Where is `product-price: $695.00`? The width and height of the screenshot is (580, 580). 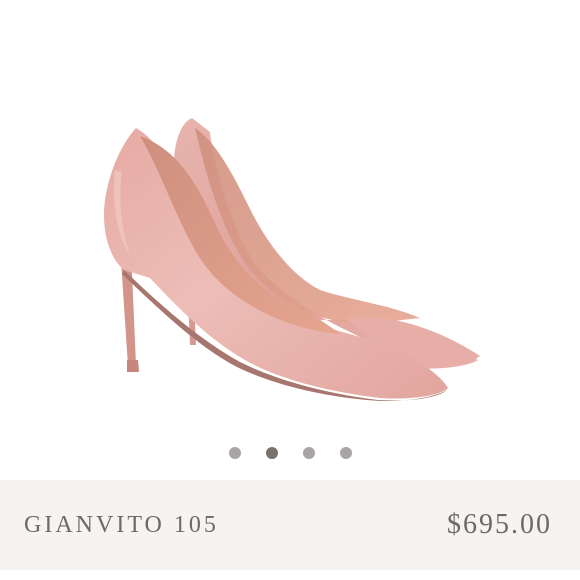
product-price: $695.00 is located at coordinates (499, 524).